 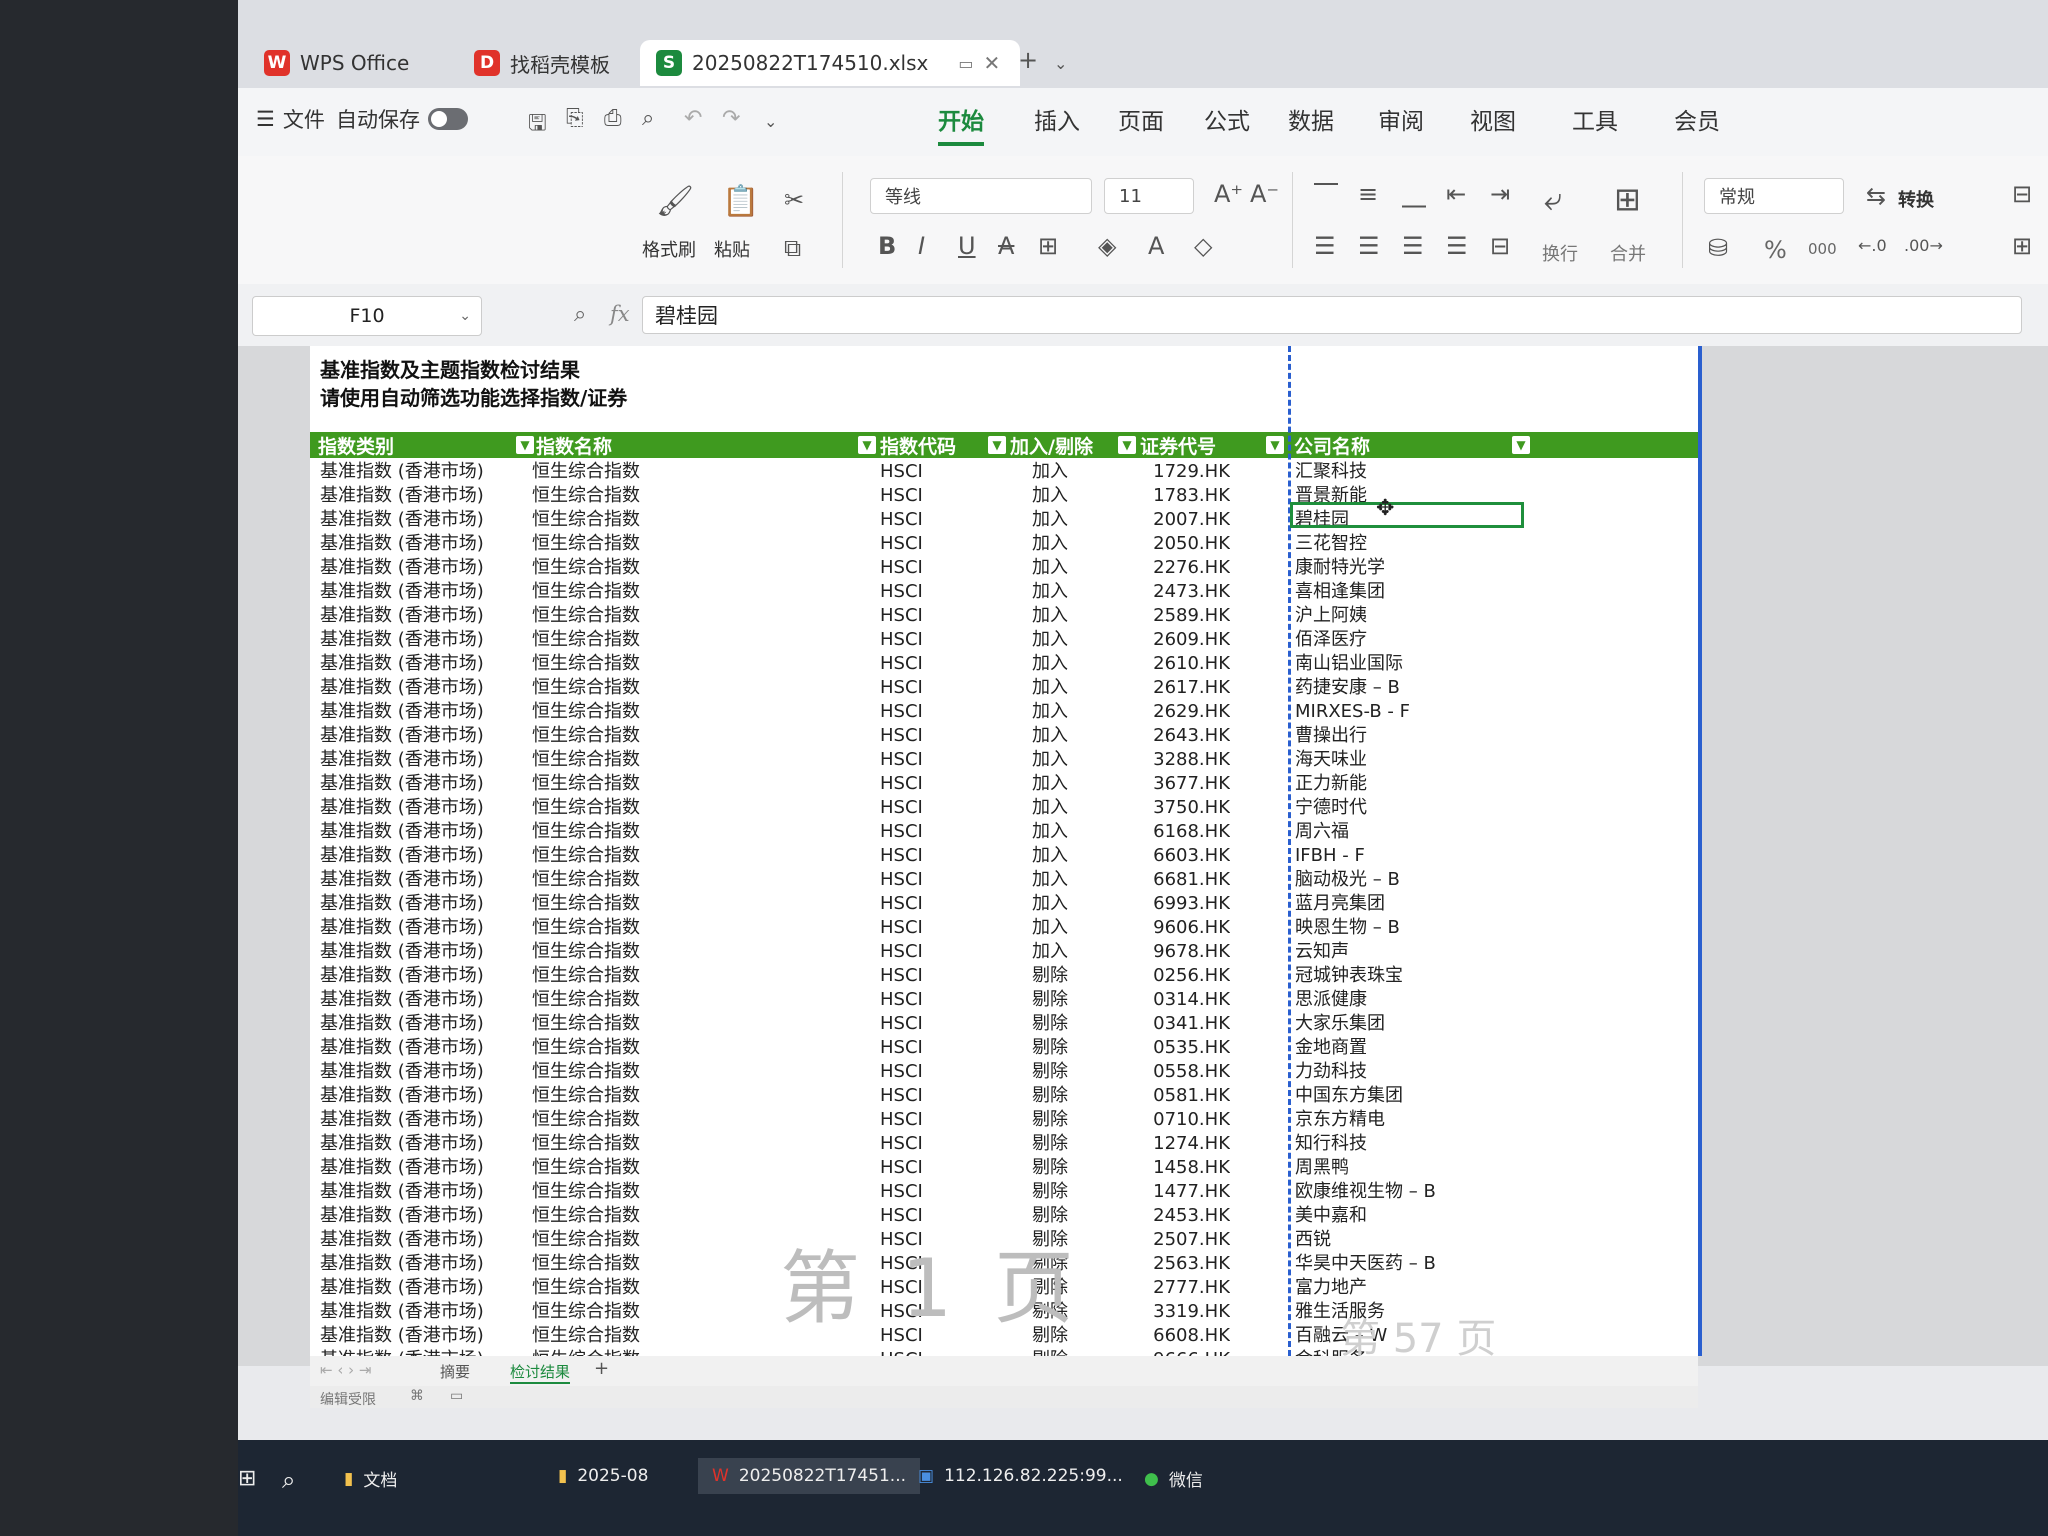 I want to click on table-row: 基准指数 (香港市场) 恒生综合指数 HSCI 加入 2050.HK 三花智控, so click(x=1004, y=544).